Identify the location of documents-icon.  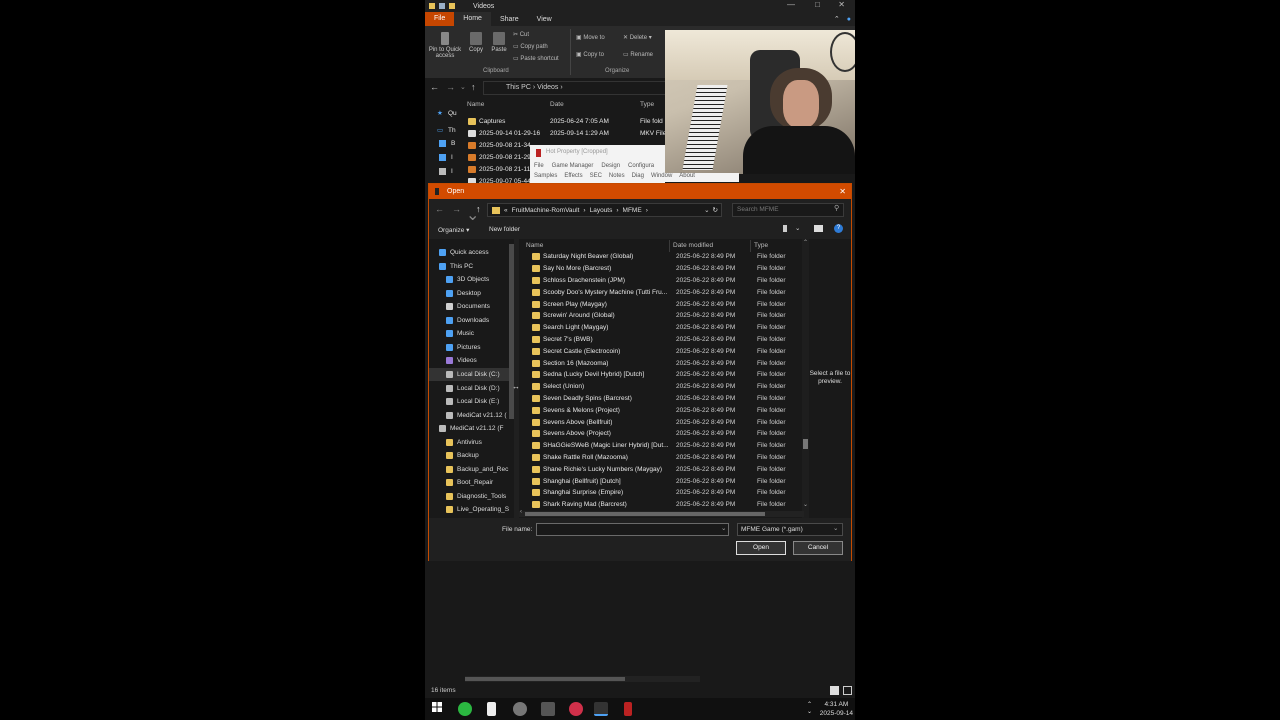
(442, 171).